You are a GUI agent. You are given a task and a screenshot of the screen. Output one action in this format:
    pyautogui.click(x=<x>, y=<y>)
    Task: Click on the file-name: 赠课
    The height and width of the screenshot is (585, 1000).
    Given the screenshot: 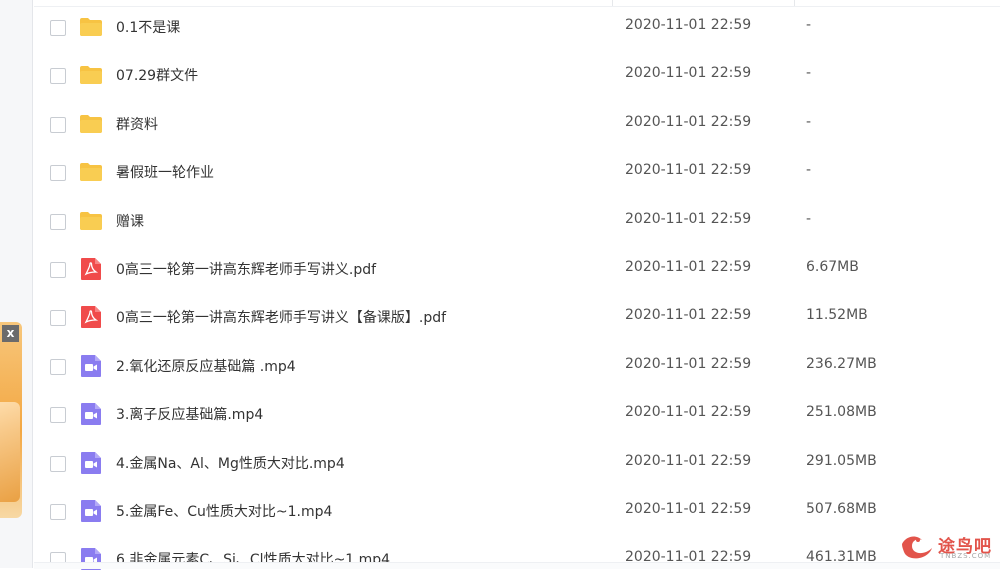 What is the action you would take?
    pyautogui.click(x=130, y=221)
    